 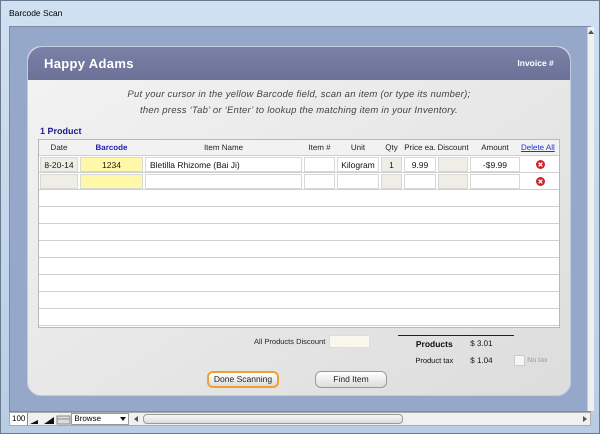 I want to click on caret-icon, so click(x=123, y=419).